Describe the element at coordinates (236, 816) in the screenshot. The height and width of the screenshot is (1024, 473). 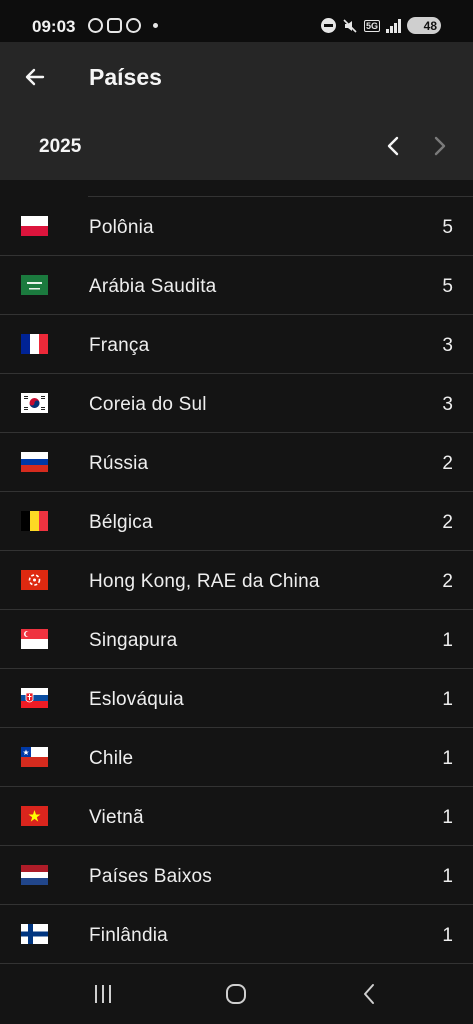
I see `list-item: Vietnã 1` at that location.